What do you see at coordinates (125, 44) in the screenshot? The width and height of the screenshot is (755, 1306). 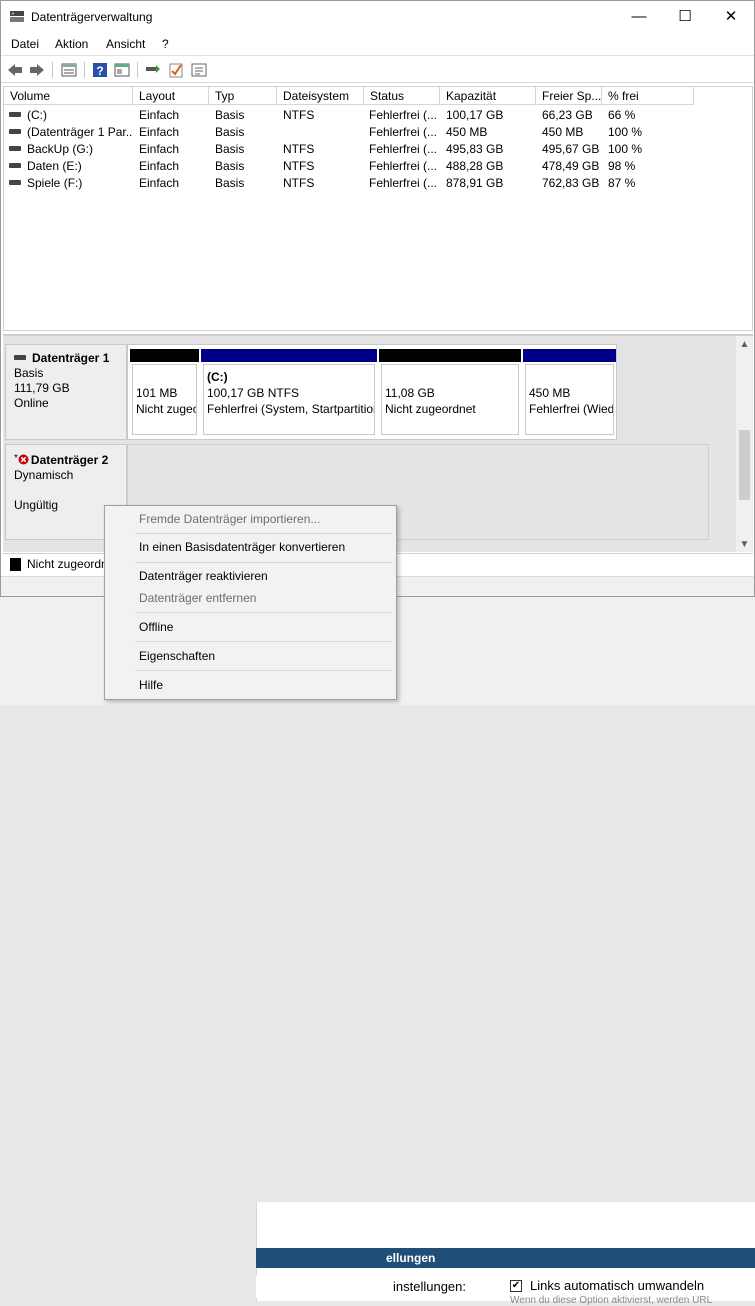 I see `menu-ansicht: Ansicht` at bounding box center [125, 44].